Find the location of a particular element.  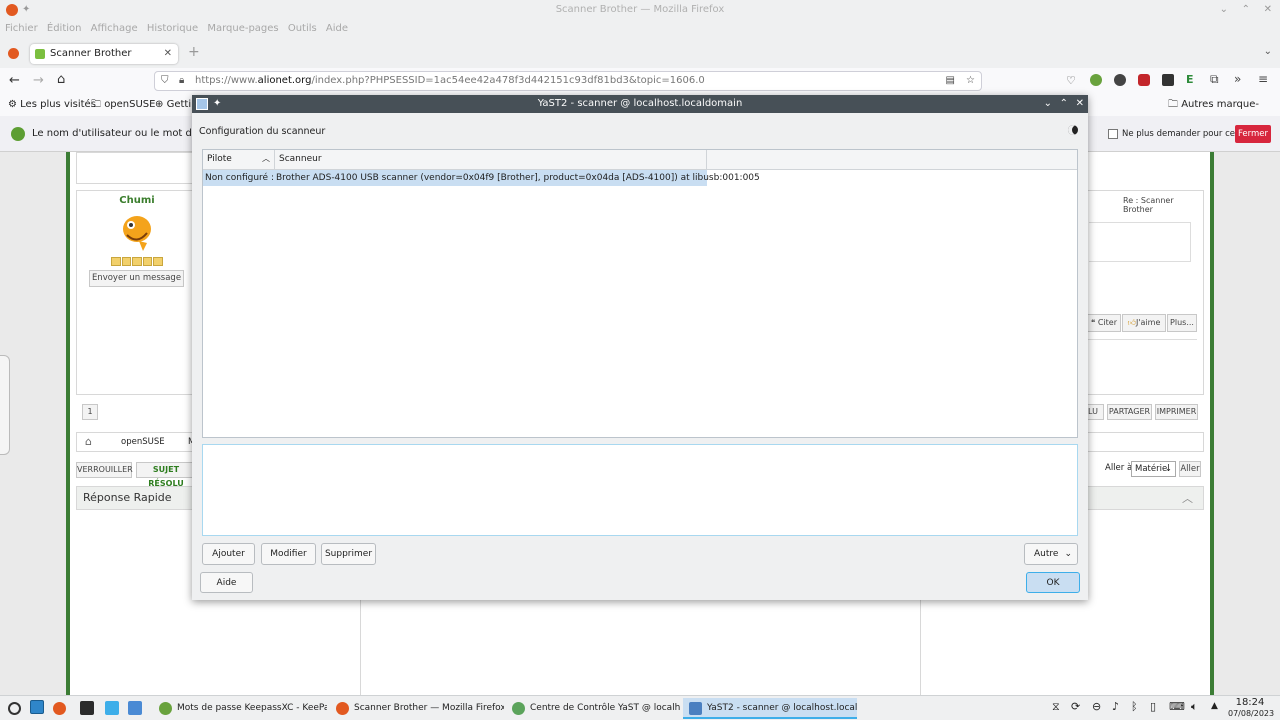

extension-alionet-icon is located at coordinates (1096, 80).